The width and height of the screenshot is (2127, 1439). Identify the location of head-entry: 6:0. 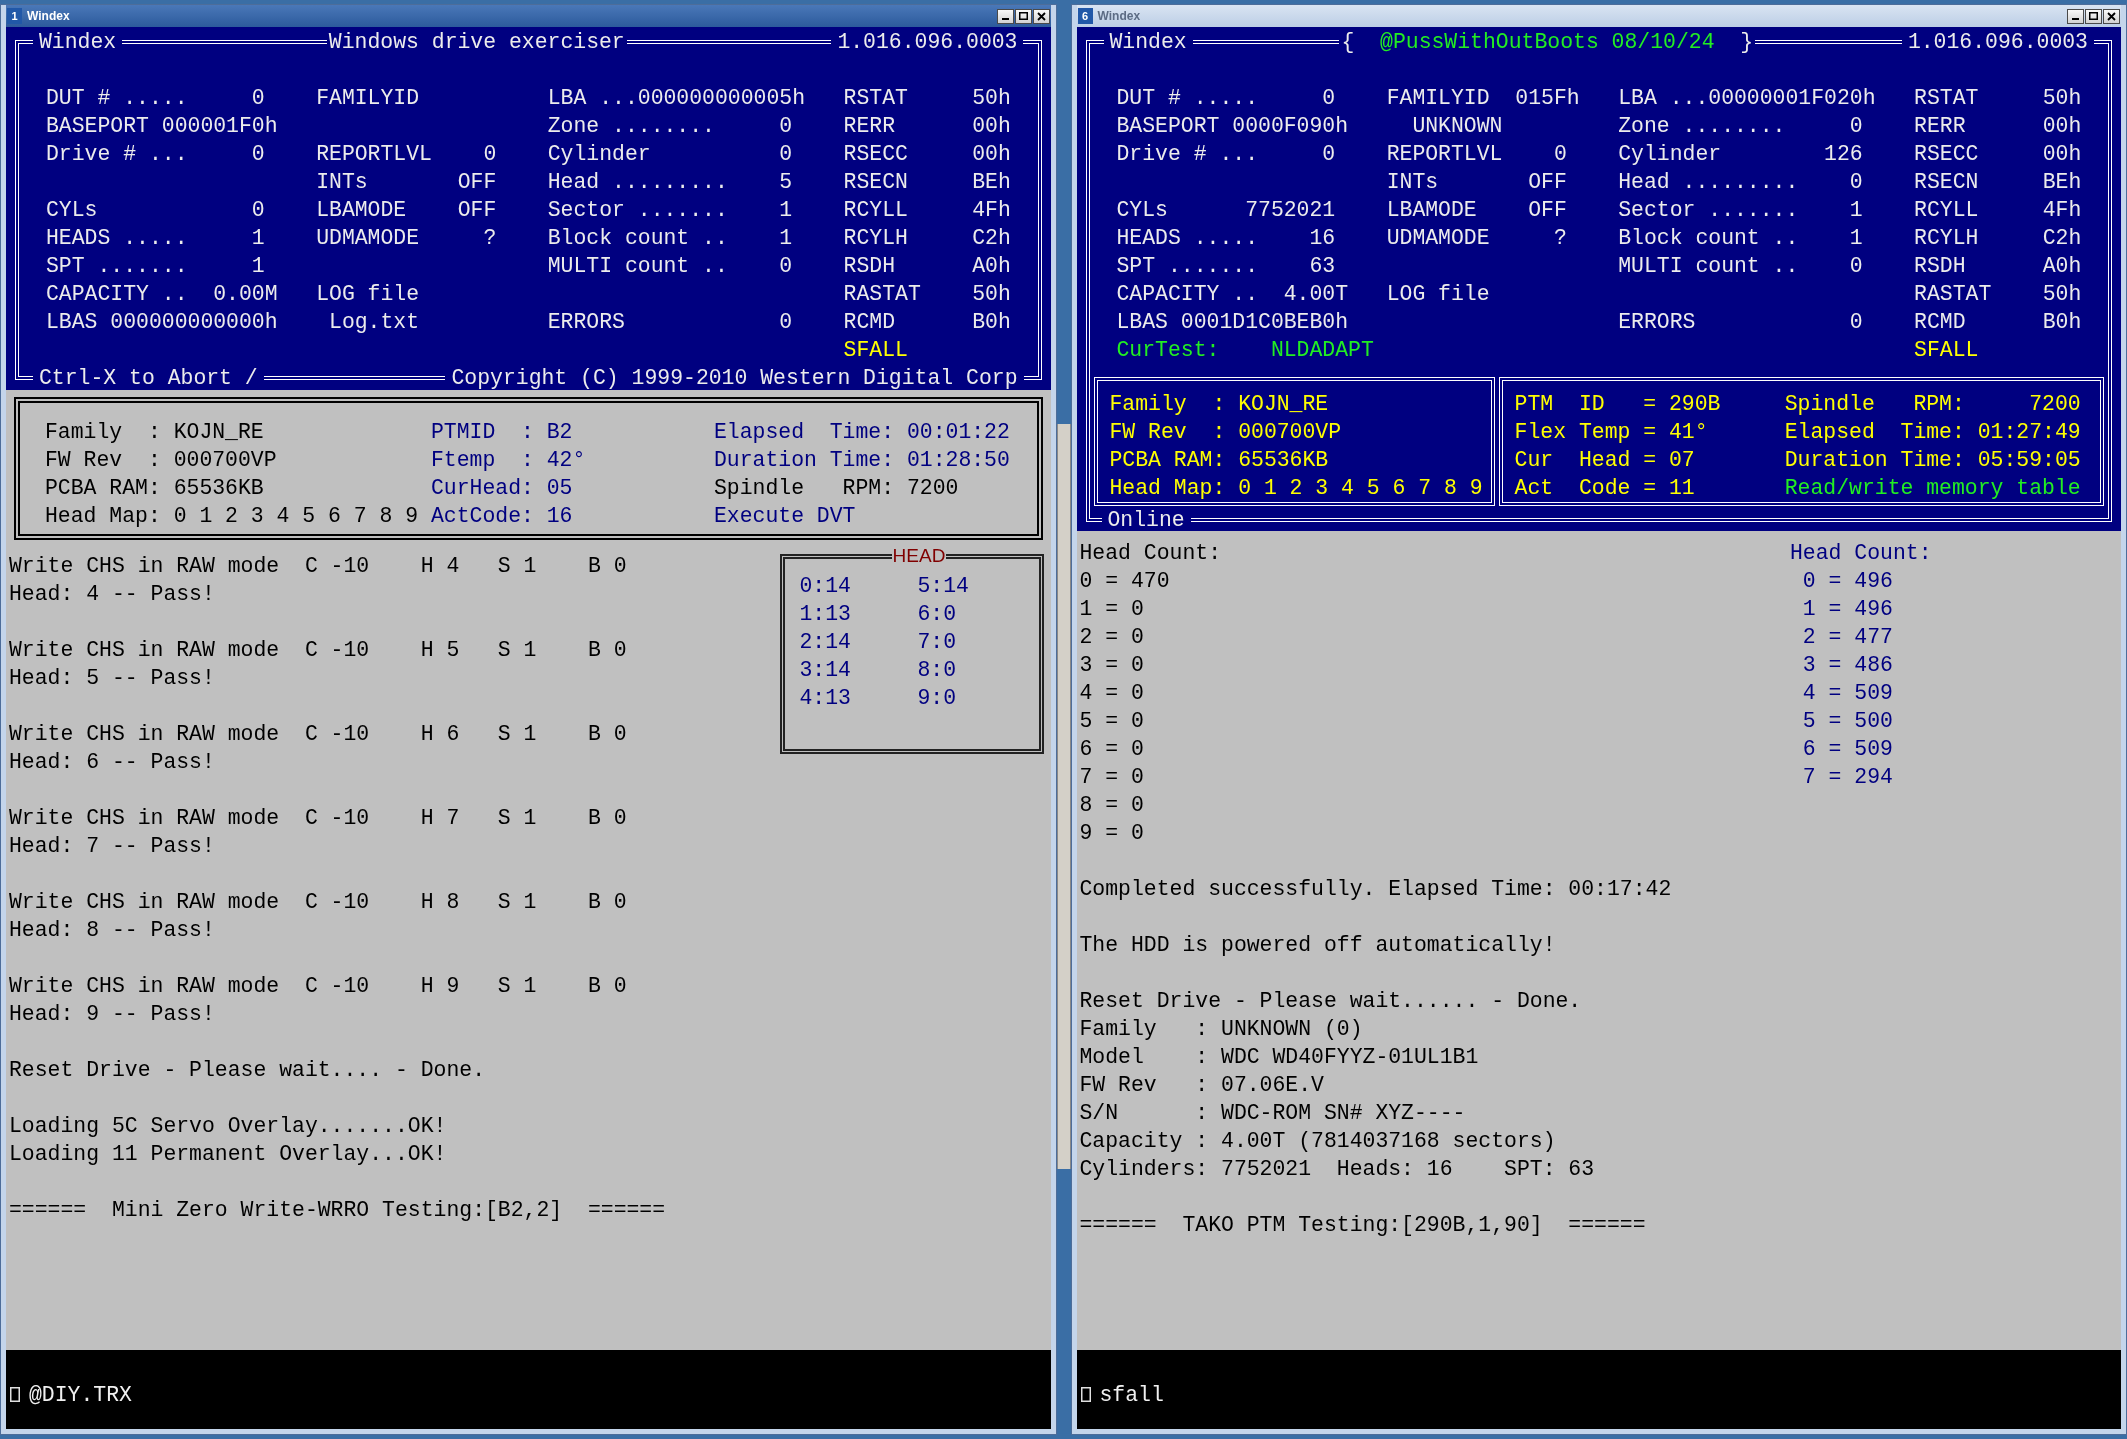
(937, 614).